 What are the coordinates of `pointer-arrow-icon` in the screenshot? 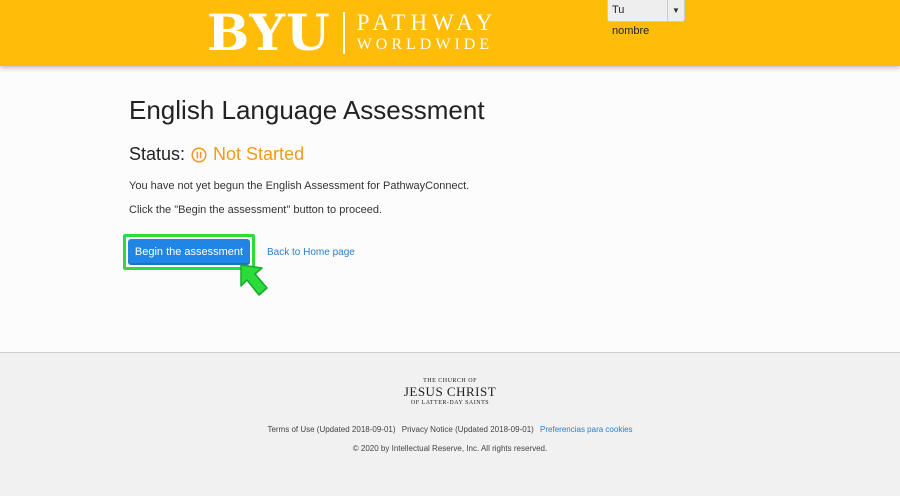 It's located at (254, 280).